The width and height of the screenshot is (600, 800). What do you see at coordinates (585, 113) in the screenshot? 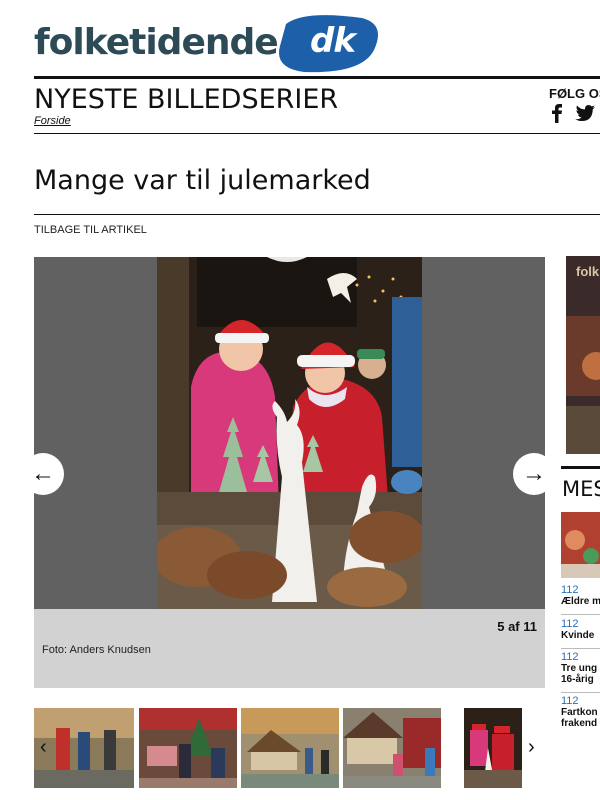
I see `twitter-icon` at bounding box center [585, 113].